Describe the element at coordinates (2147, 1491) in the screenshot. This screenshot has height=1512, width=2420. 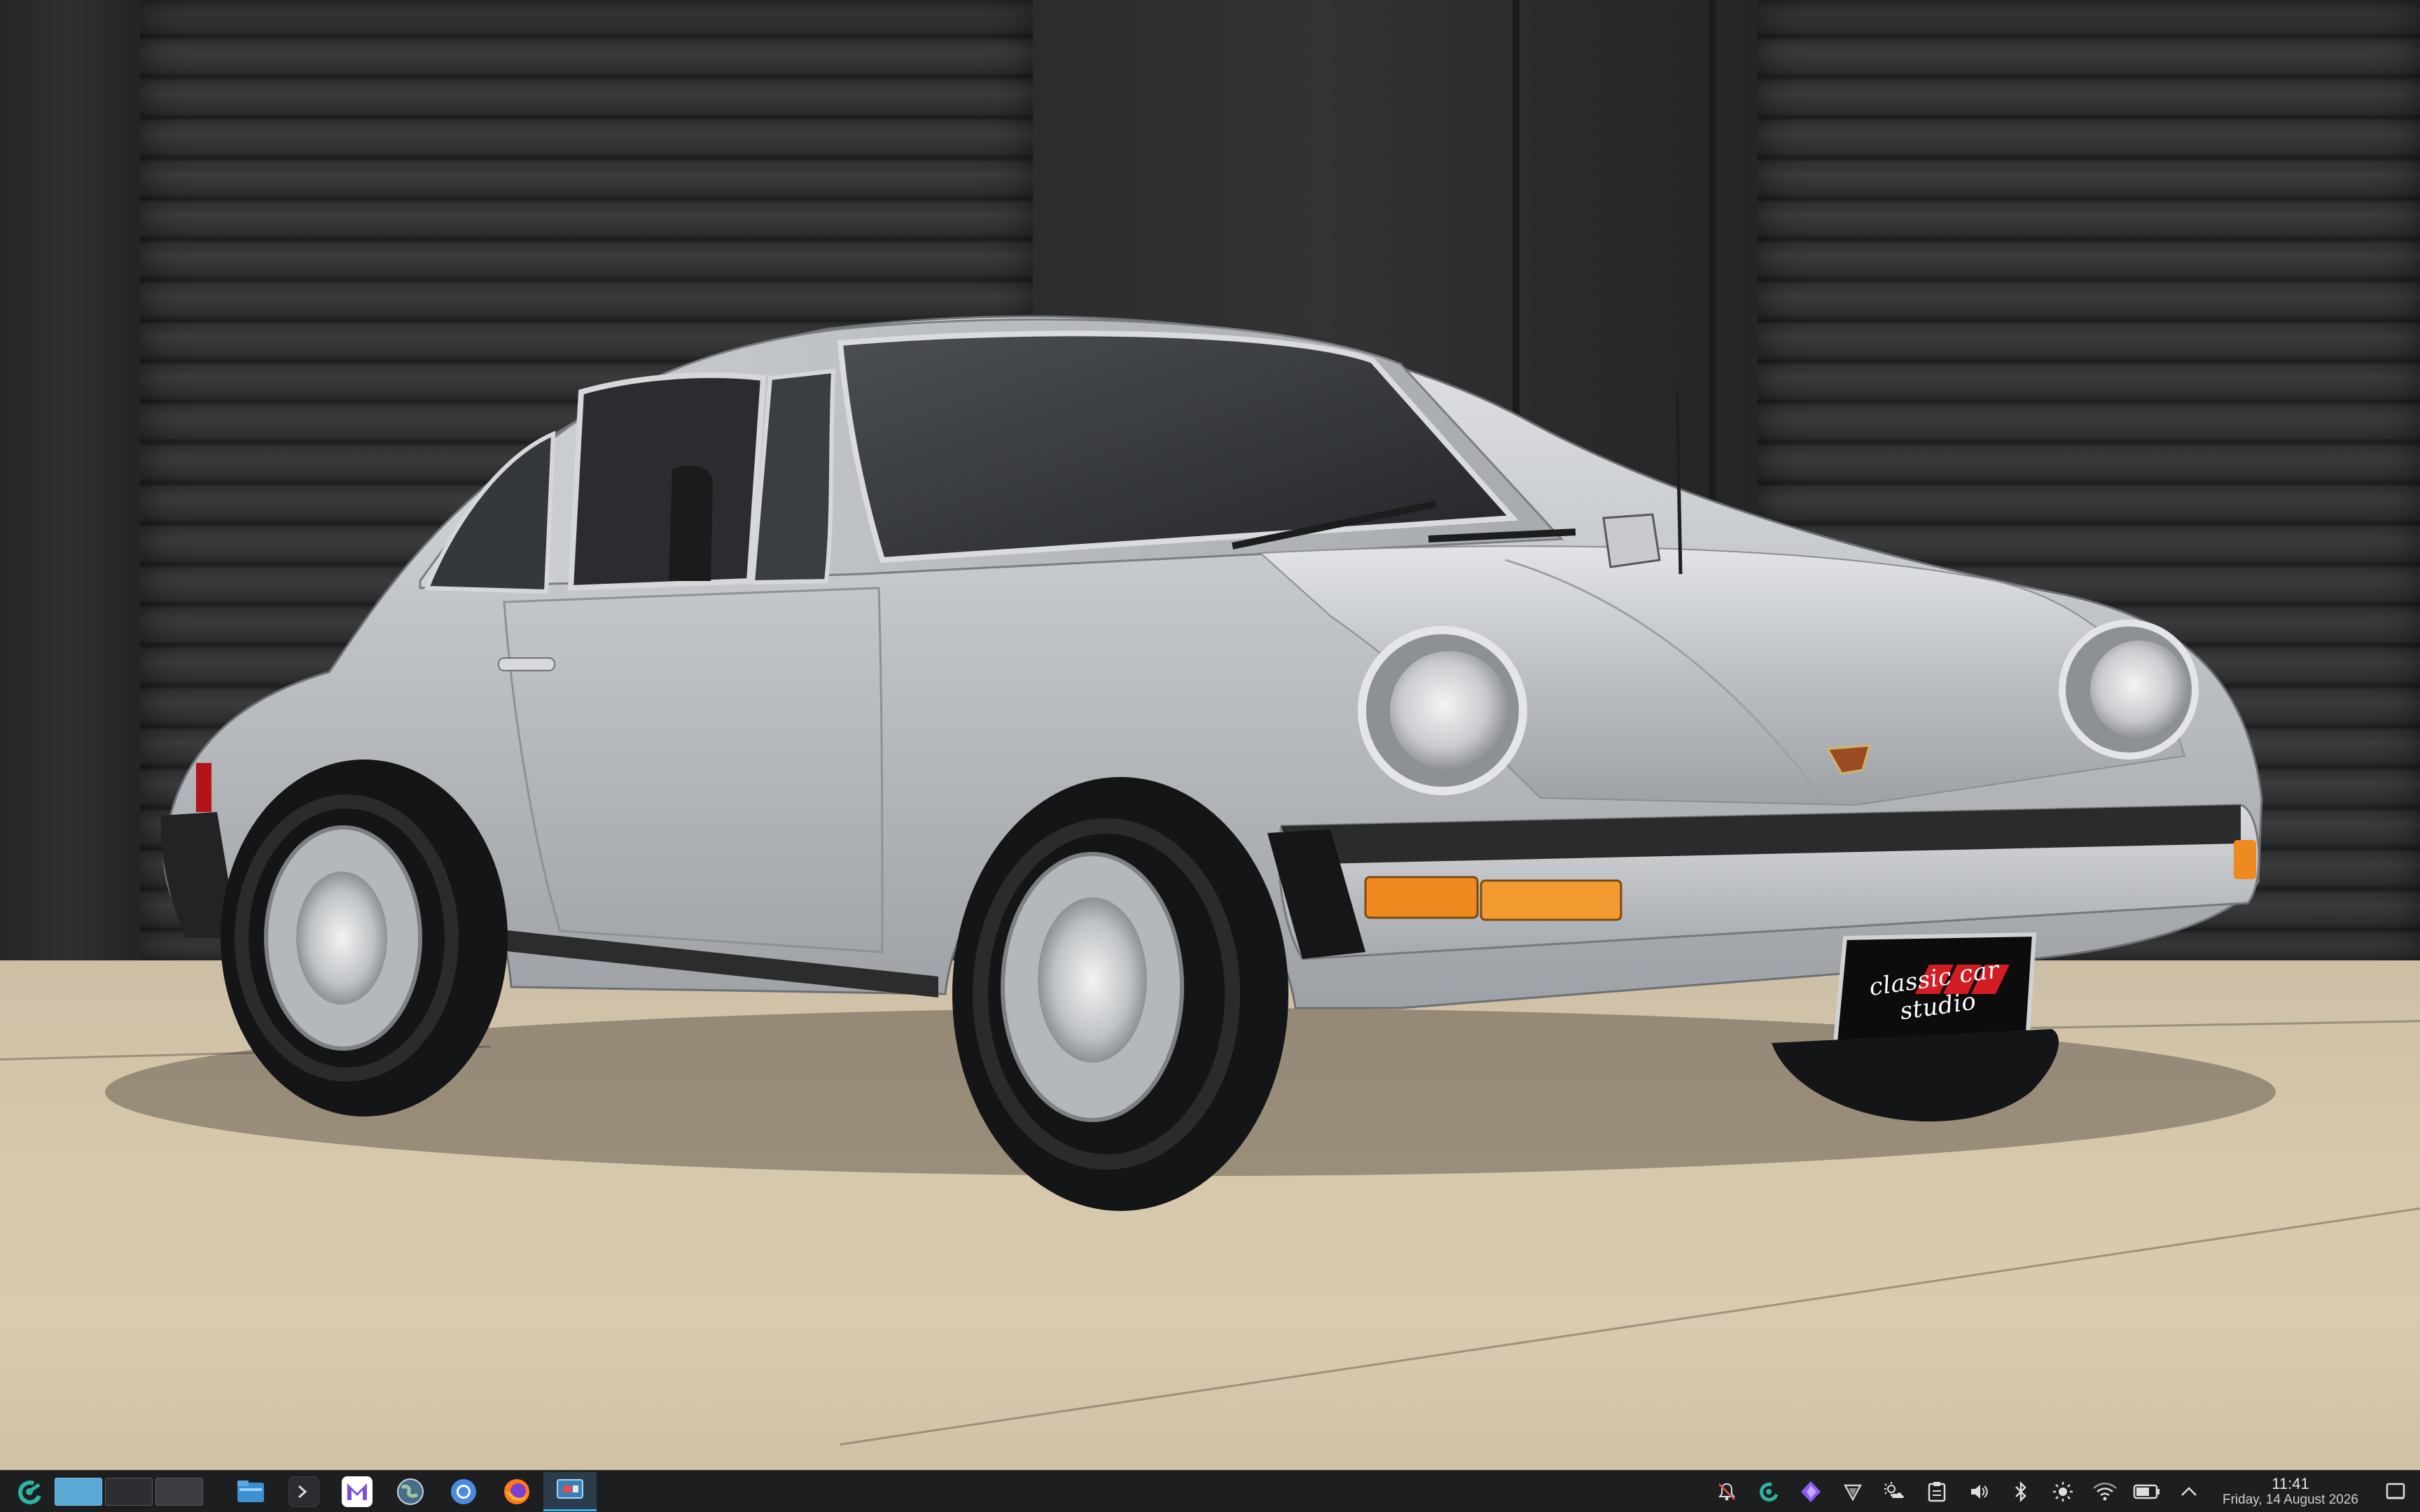
I see `battery-icon` at that location.